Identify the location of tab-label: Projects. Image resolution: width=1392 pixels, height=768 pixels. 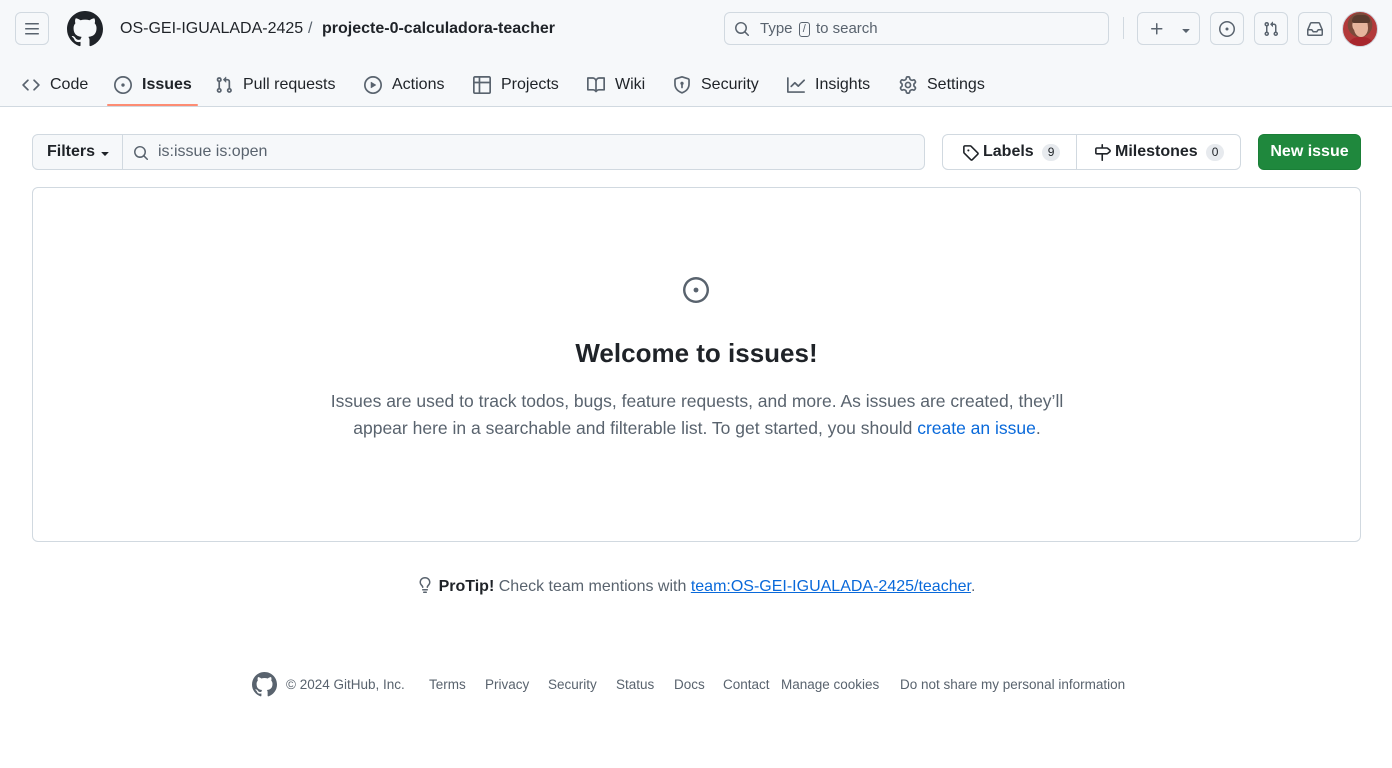
(530, 84).